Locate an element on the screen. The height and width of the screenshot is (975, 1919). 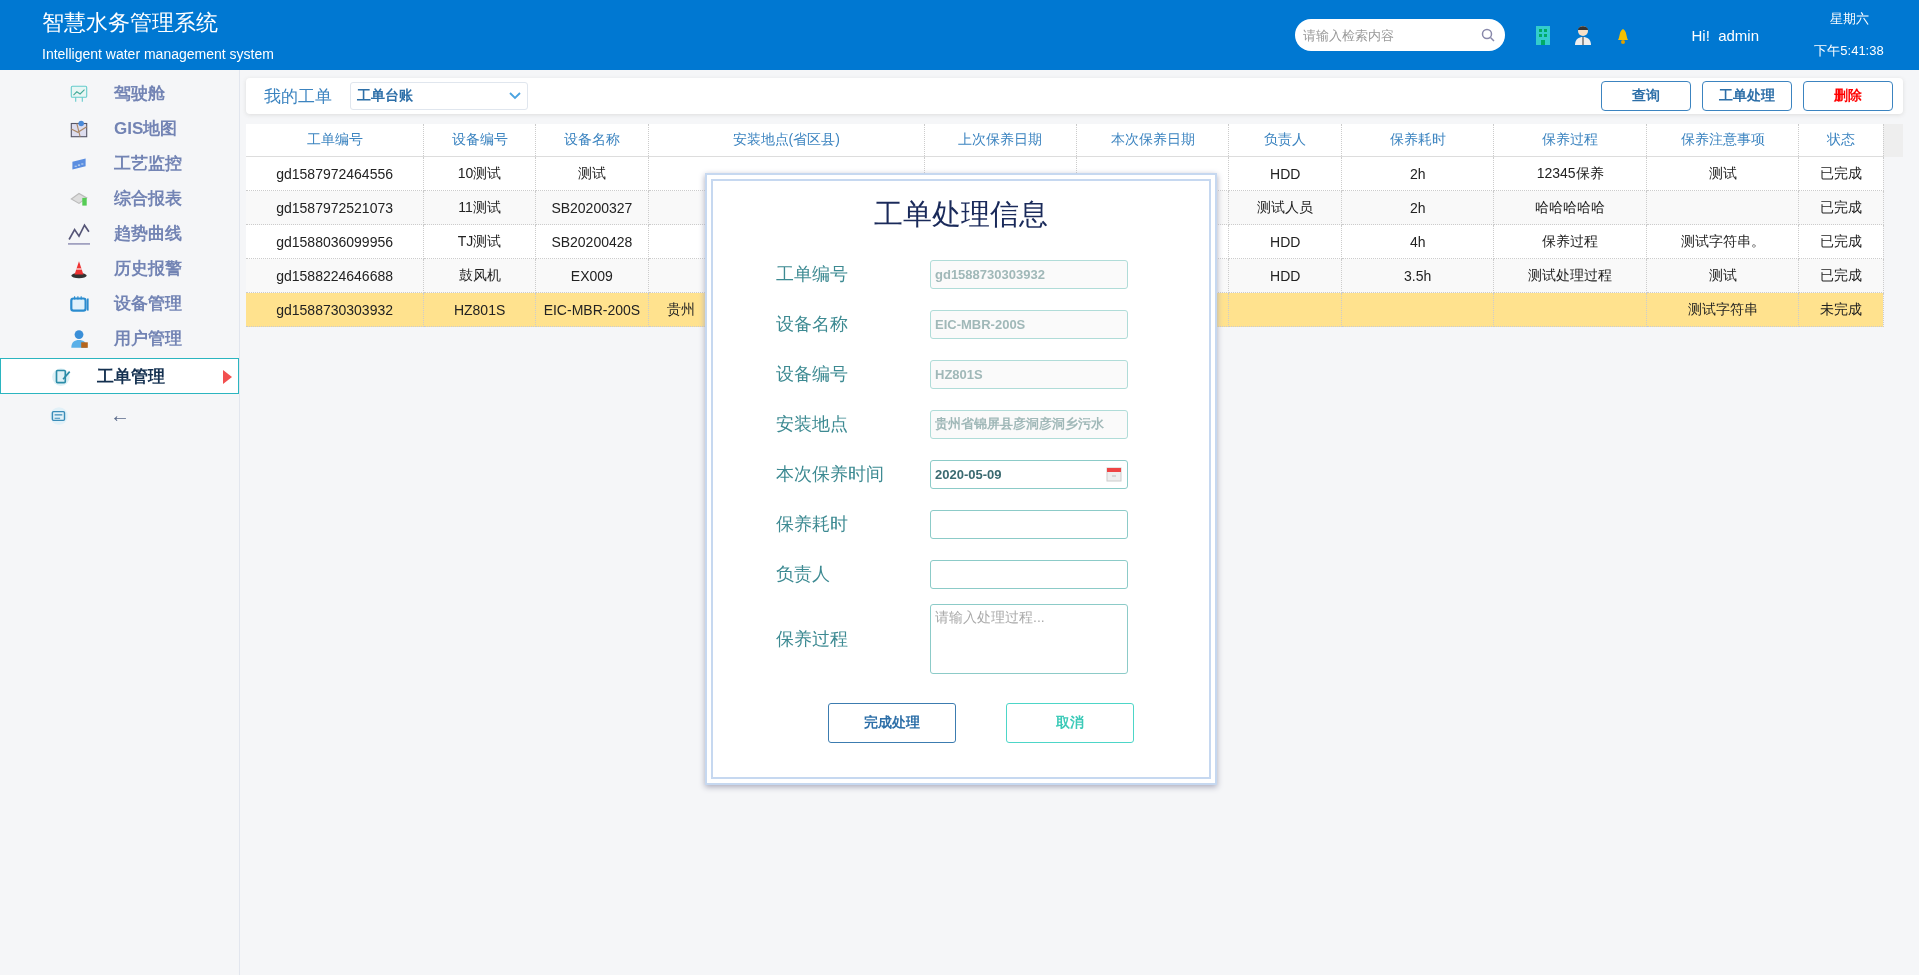
table-cell: SB20200327 is located at coordinates (592, 207).